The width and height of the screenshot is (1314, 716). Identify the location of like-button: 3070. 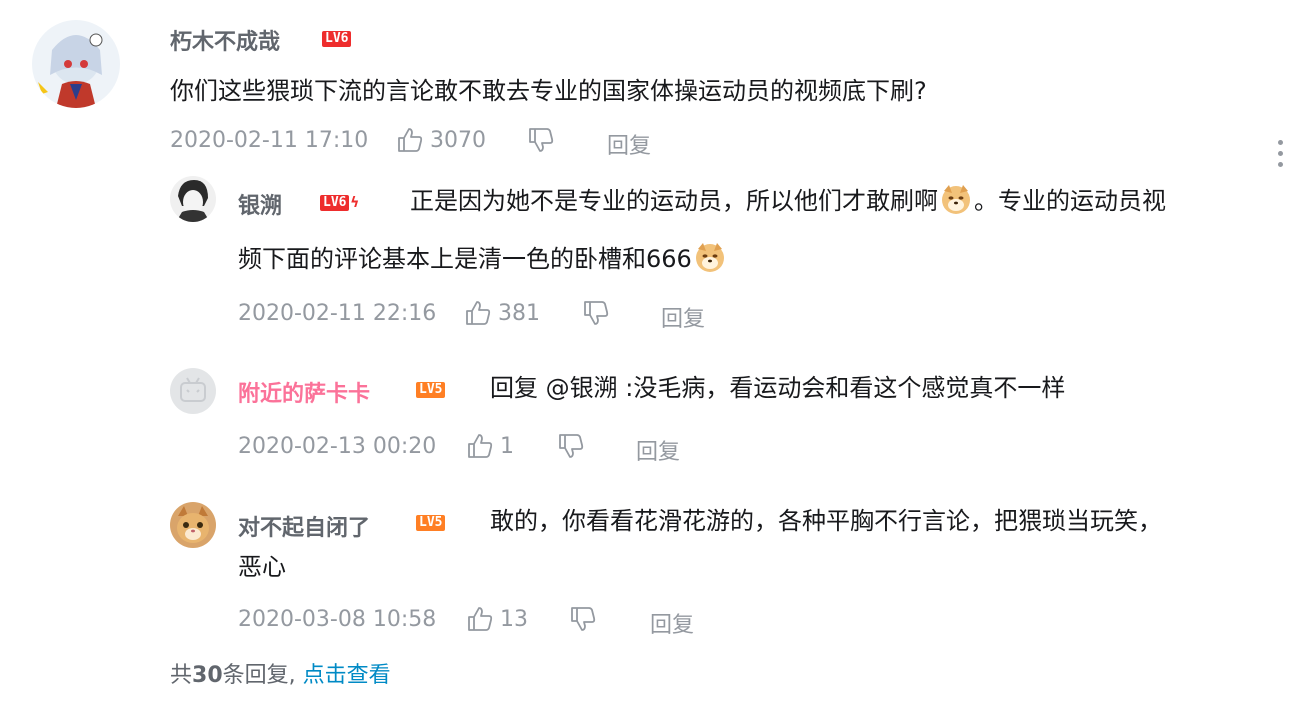
(441, 140).